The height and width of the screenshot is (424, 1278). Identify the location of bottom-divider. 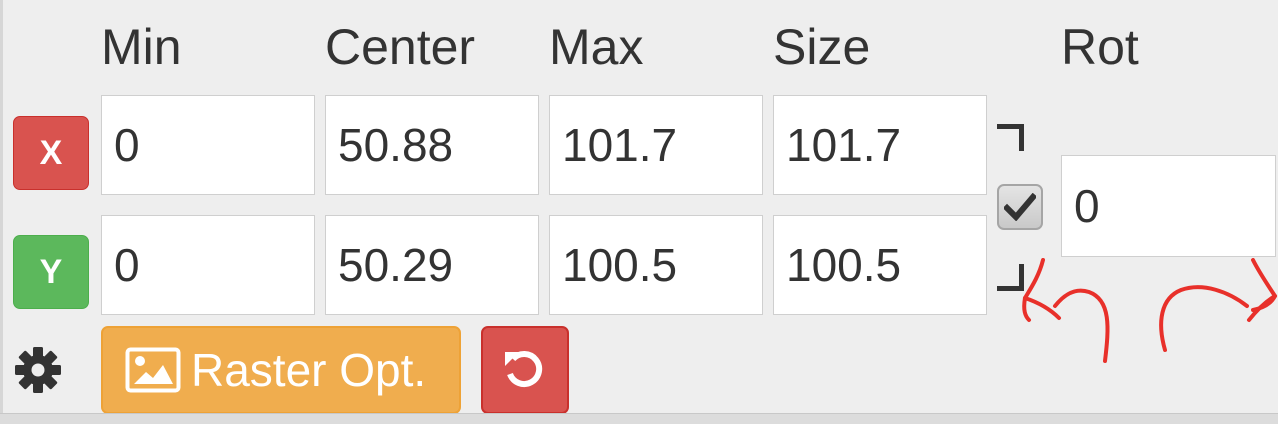
(639, 418).